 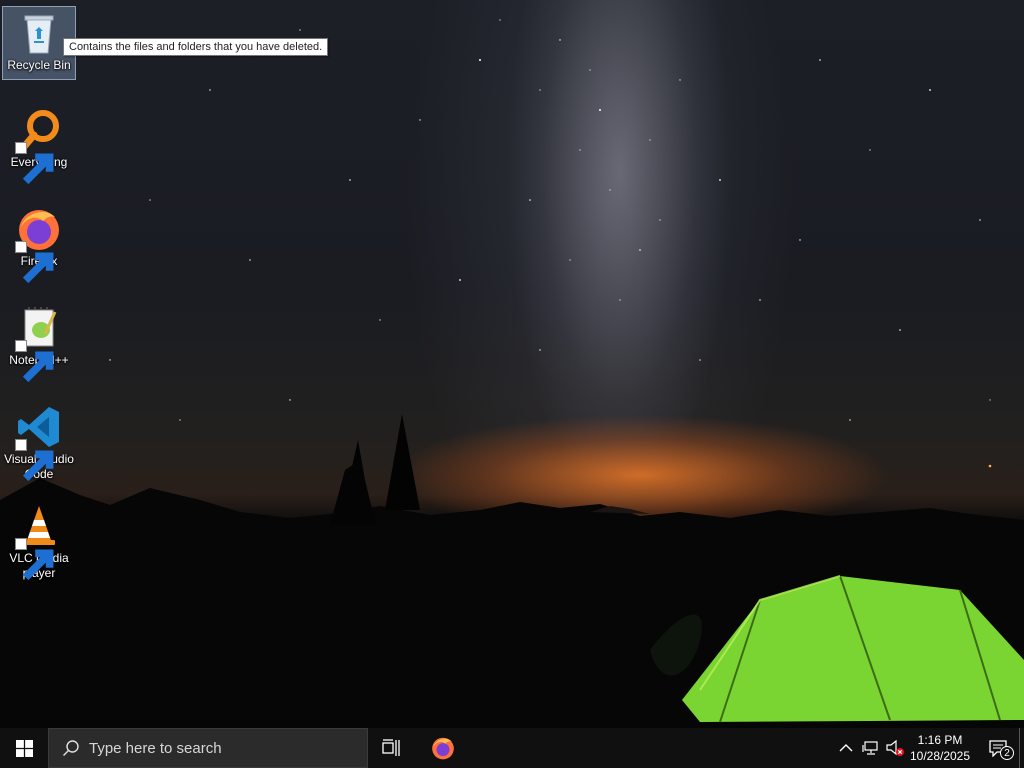 What do you see at coordinates (940, 756) in the screenshot?
I see `clock-date: 10/28/2025` at bounding box center [940, 756].